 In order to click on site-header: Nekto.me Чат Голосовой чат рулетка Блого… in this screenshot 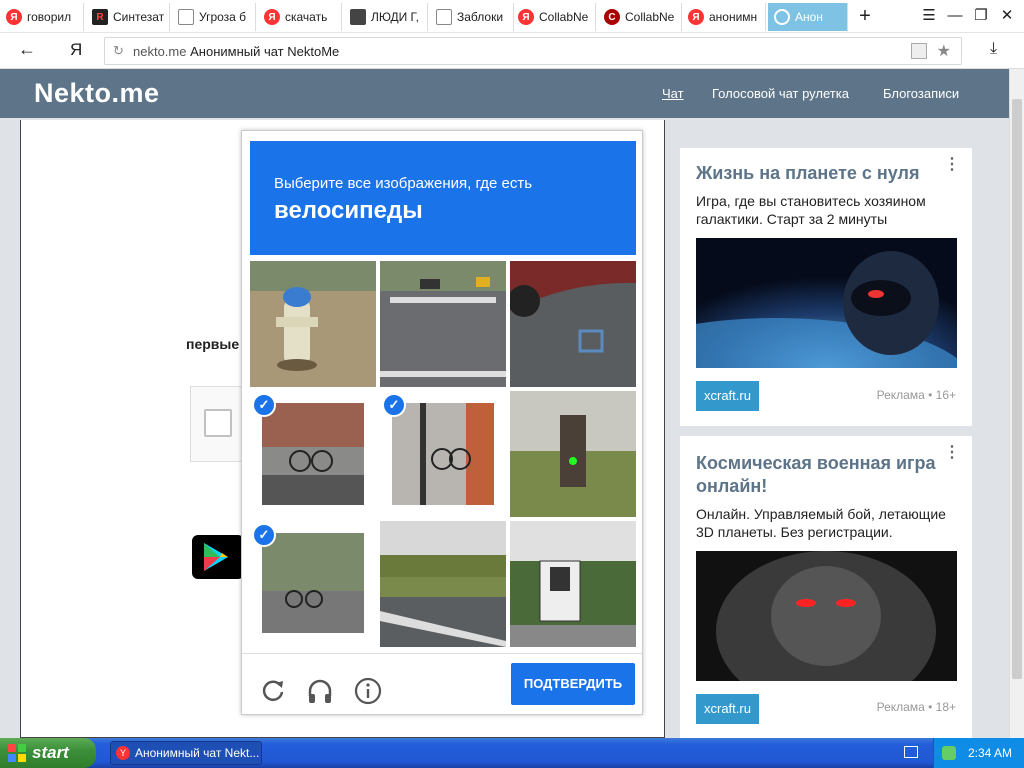, I will do `click(512, 93)`.